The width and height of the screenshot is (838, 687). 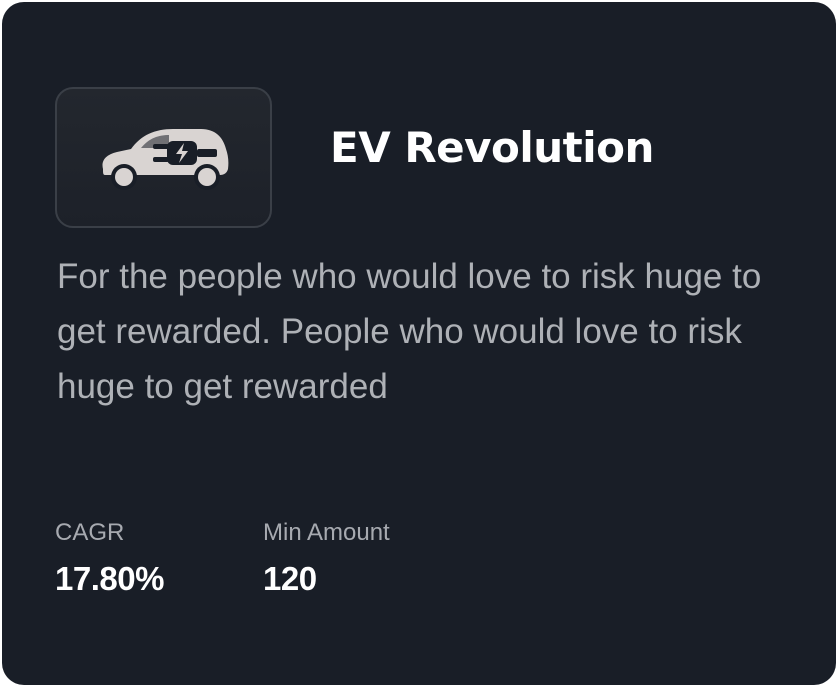 What do you see at coordinates (109, 578) in the screenshot?
I see `cagr-value: 17.80%` at bounding box center [109, 578].